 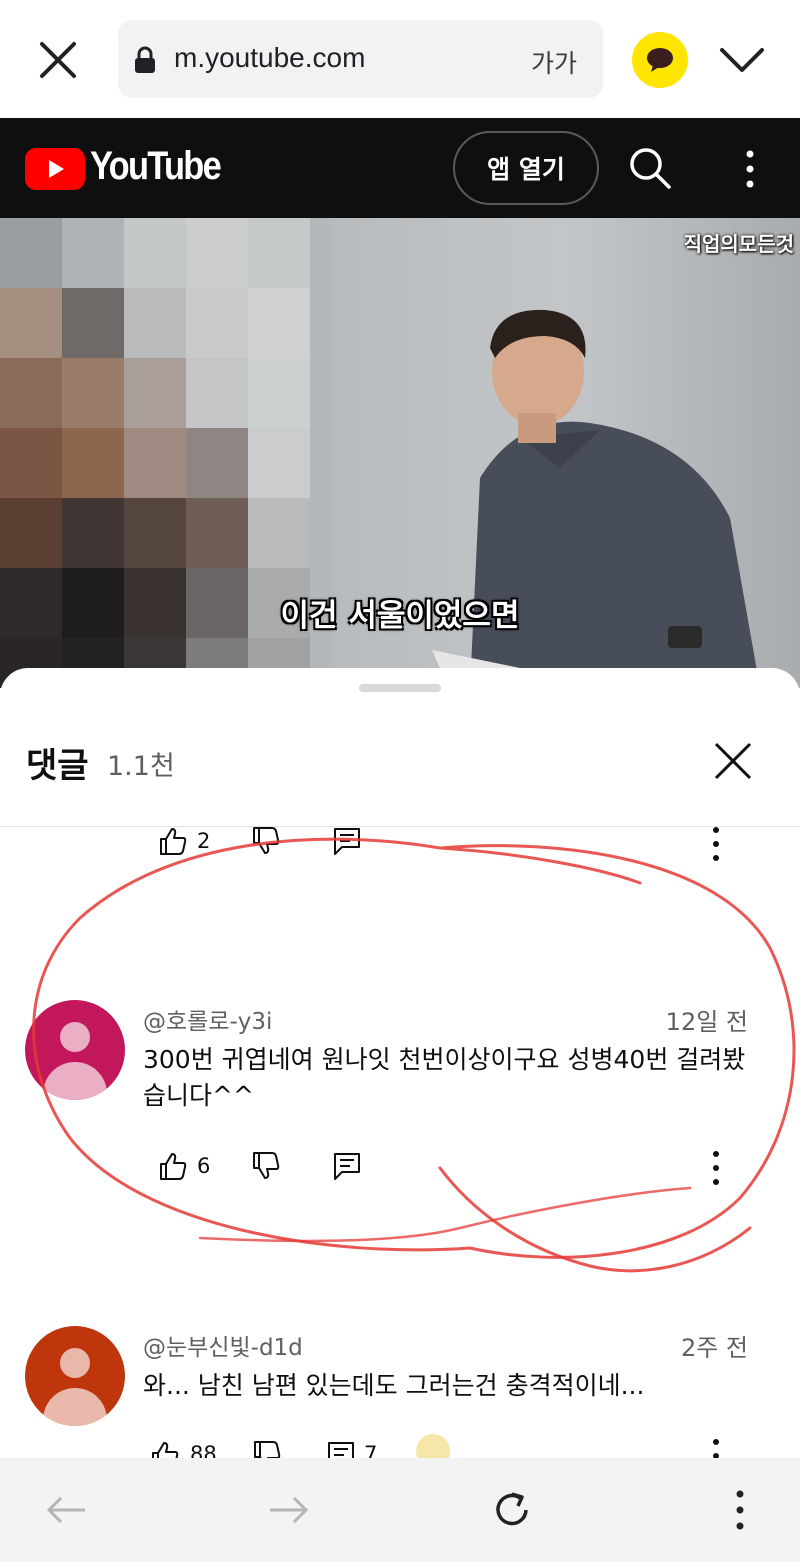 I want to click on comment-previous-actions: 2, so click(x=400, y=856).